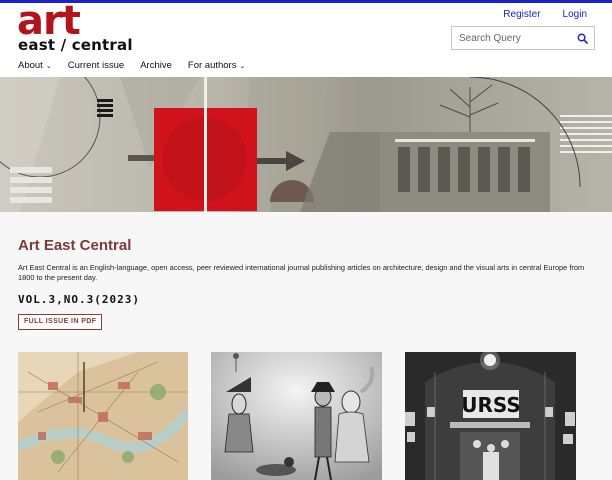  Describe the element at coordinates (545, 14) in the screenshot. I see `user-links: Register Login` at that location.